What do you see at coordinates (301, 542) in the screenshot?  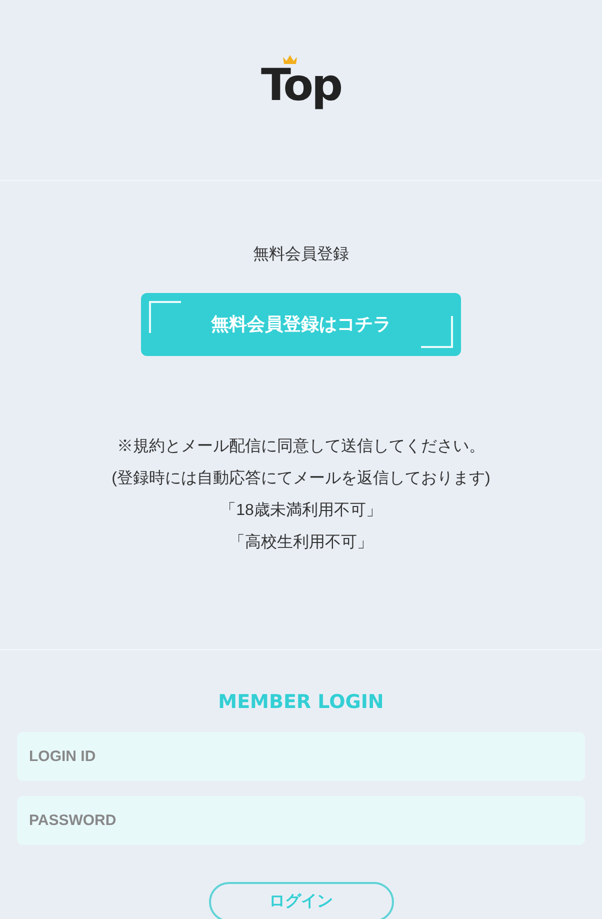 I see `notice-text: 「高校生利用不可」` at bounding box center [301, 542].